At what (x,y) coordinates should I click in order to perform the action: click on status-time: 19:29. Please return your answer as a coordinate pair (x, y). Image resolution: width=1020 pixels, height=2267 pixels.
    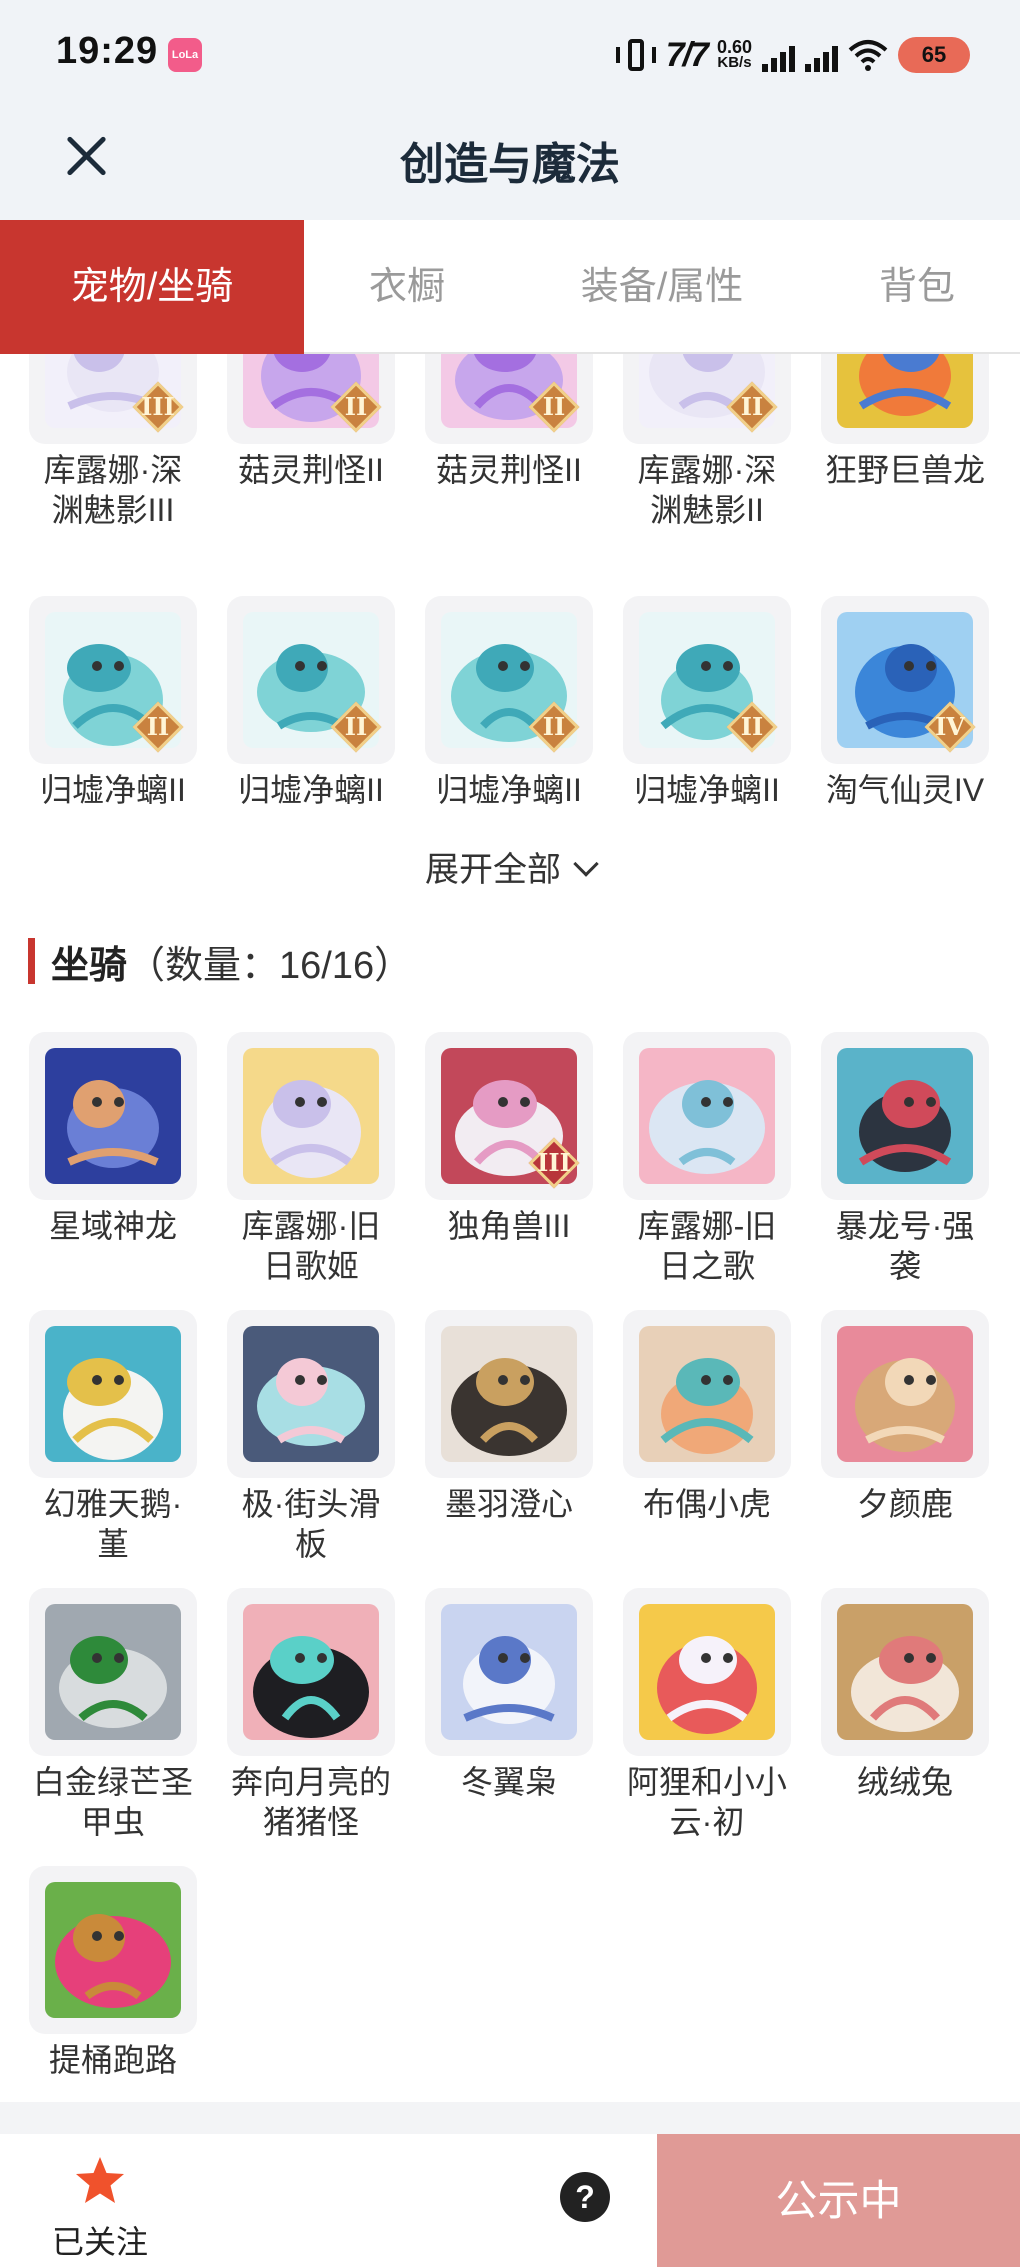
    Looking at the image, I should click on (107, 51).